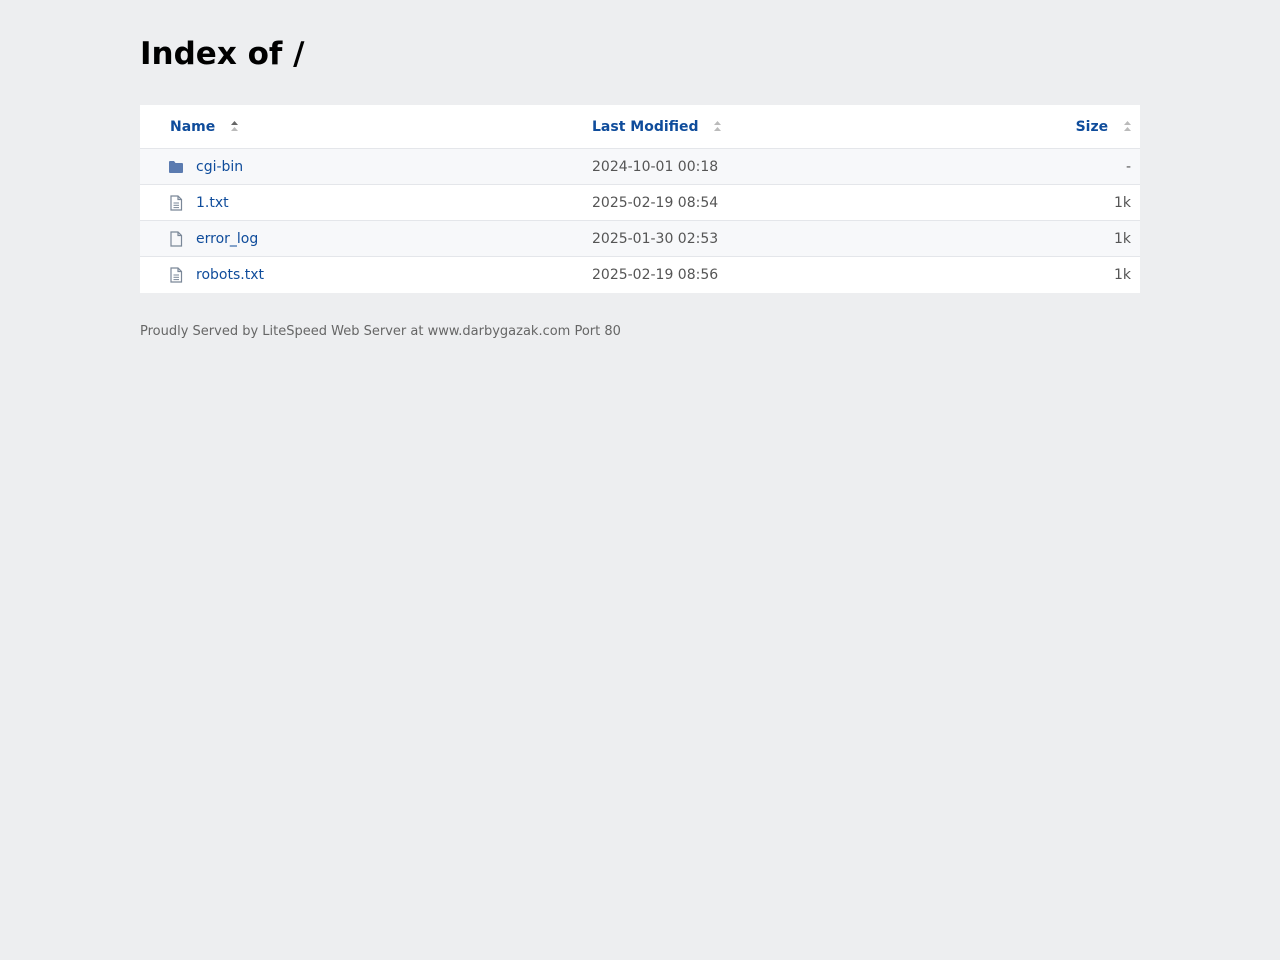 This screenshot has width=1280, height=960. I want to click on size-cell: -, so click(1076, 166).